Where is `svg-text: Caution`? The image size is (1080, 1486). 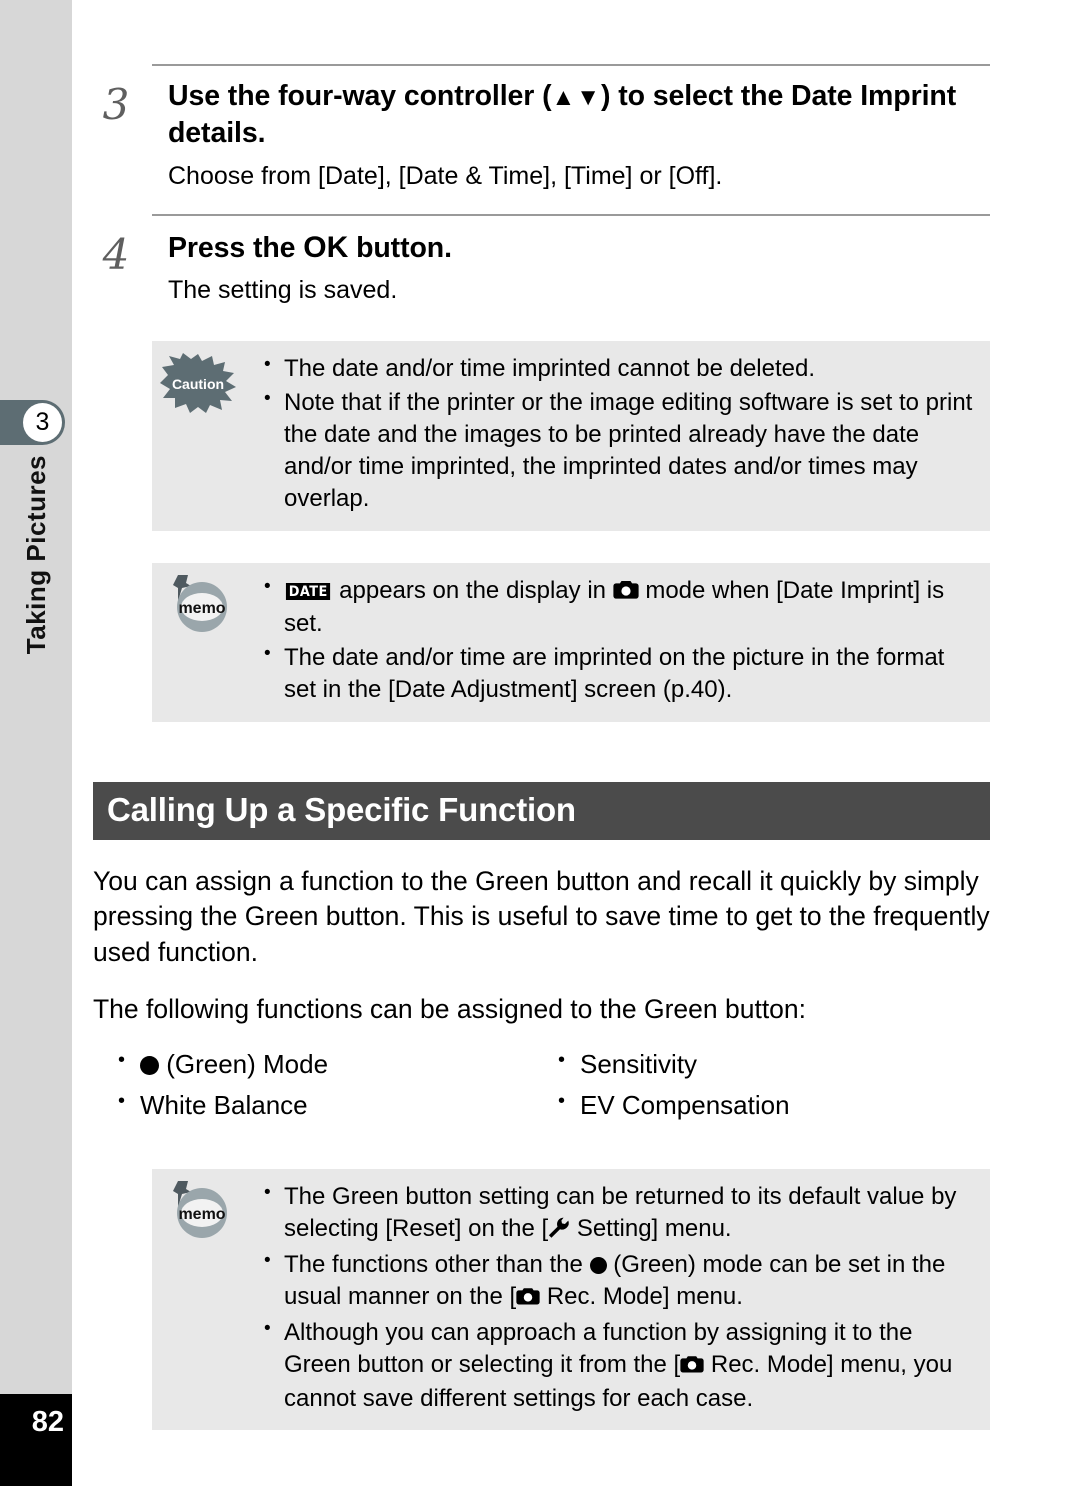
svg-text: Caution is located at coordinates (198, 384).